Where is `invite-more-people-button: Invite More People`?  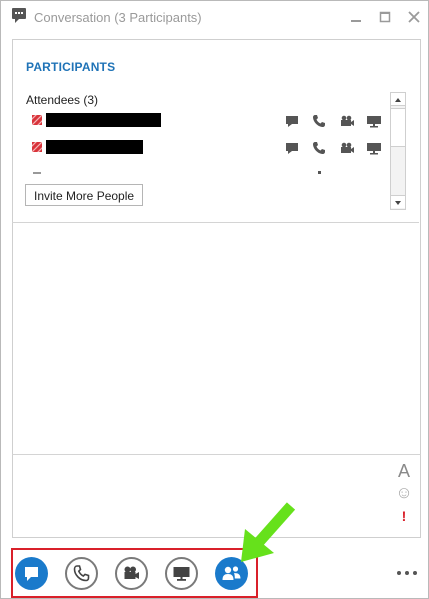 invite-more-people-button: Invite More People is located at coordinates (84, 195).